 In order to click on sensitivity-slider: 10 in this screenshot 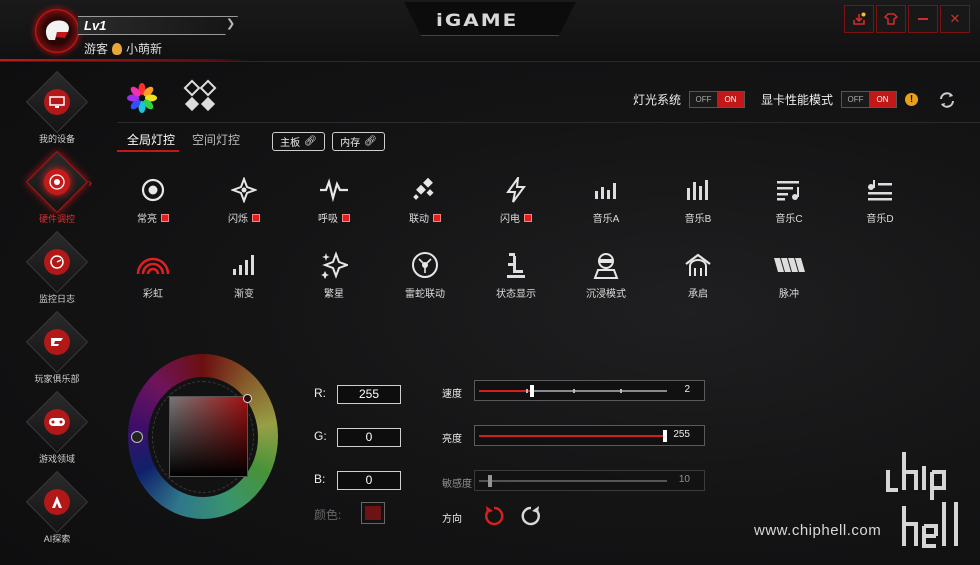, I will do `click(589, 480)`.